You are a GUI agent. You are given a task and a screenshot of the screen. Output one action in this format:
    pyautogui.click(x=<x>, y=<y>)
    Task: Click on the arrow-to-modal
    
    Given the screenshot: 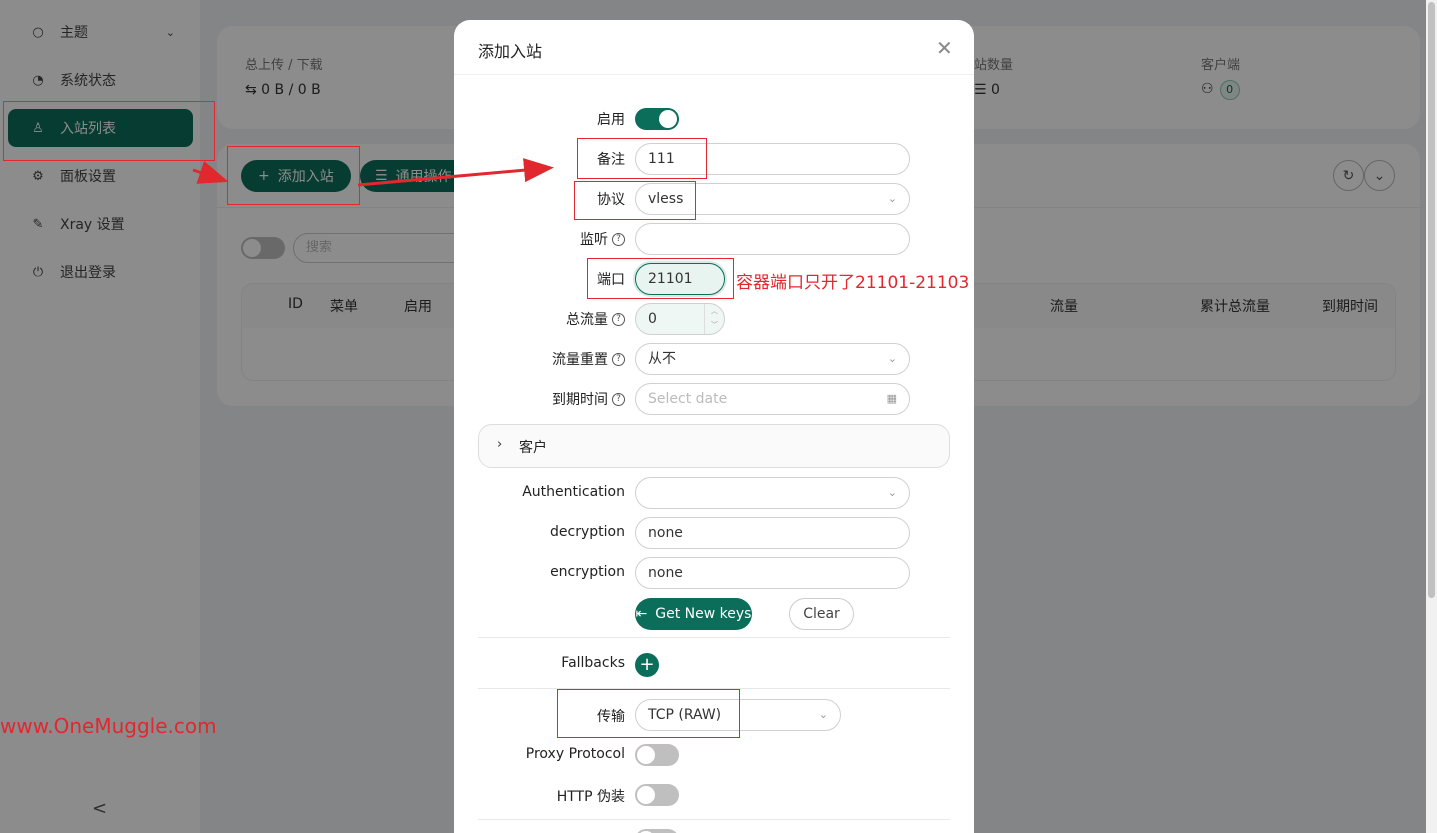 What is the action you would take?
    pyautogui.click(x=455, y=172)
    